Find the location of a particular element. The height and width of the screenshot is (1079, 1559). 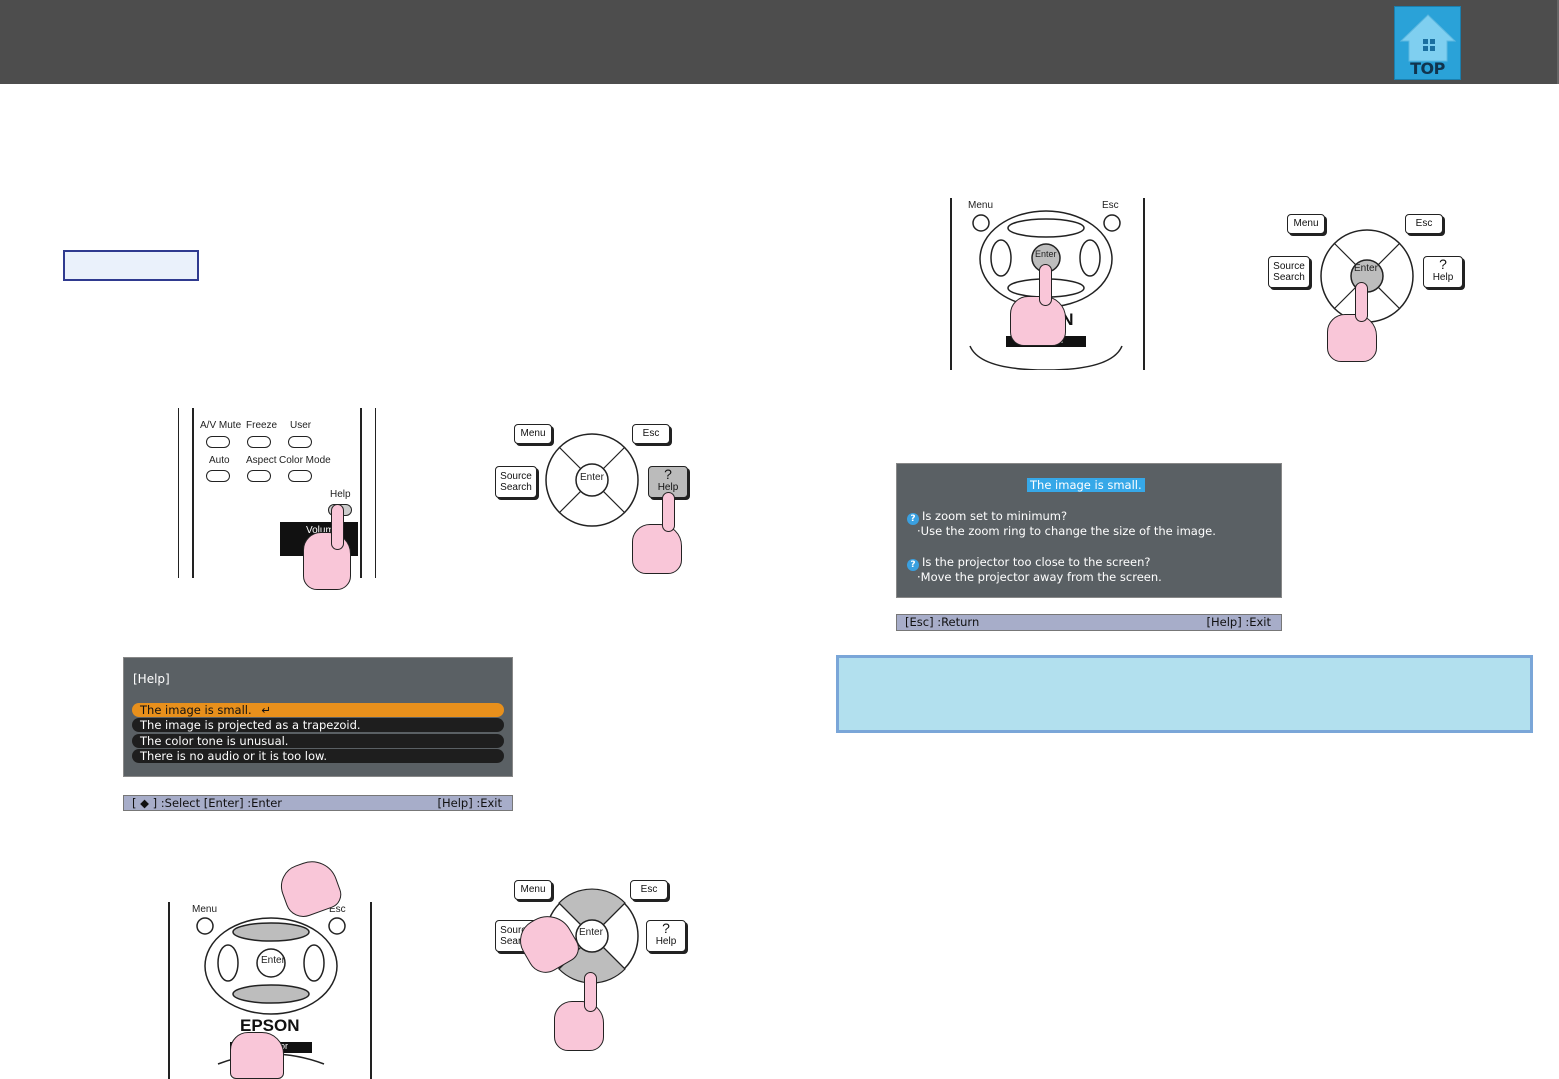

av-mute-label: A/V Mute is located at coordinates (221, 425).